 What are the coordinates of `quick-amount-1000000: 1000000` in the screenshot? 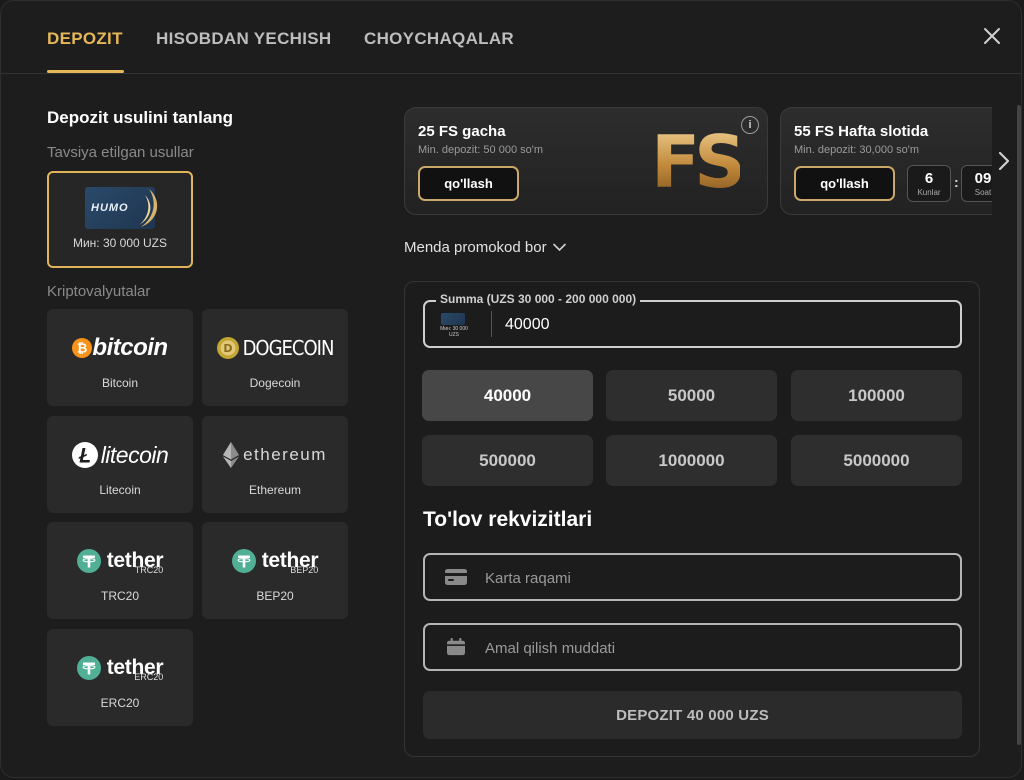 It's located at (691, 460).